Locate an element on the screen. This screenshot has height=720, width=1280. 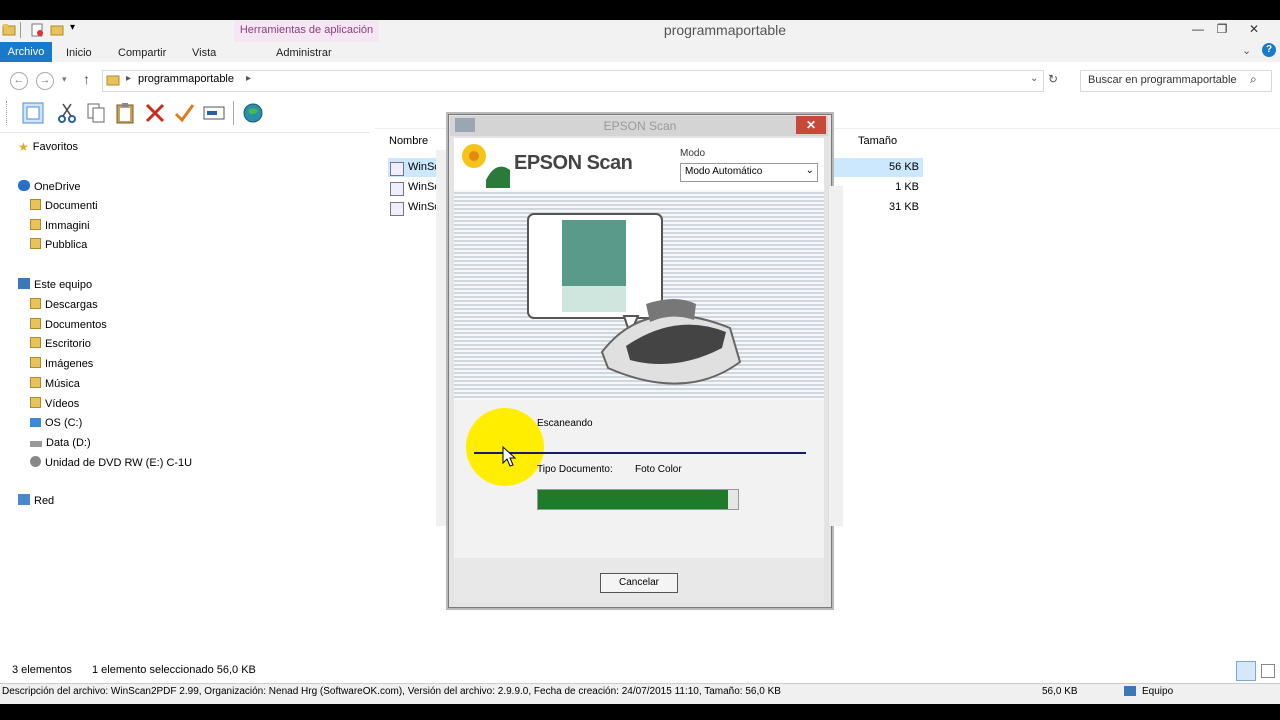
flower-logo-icon is located at coordinates (486, 166).